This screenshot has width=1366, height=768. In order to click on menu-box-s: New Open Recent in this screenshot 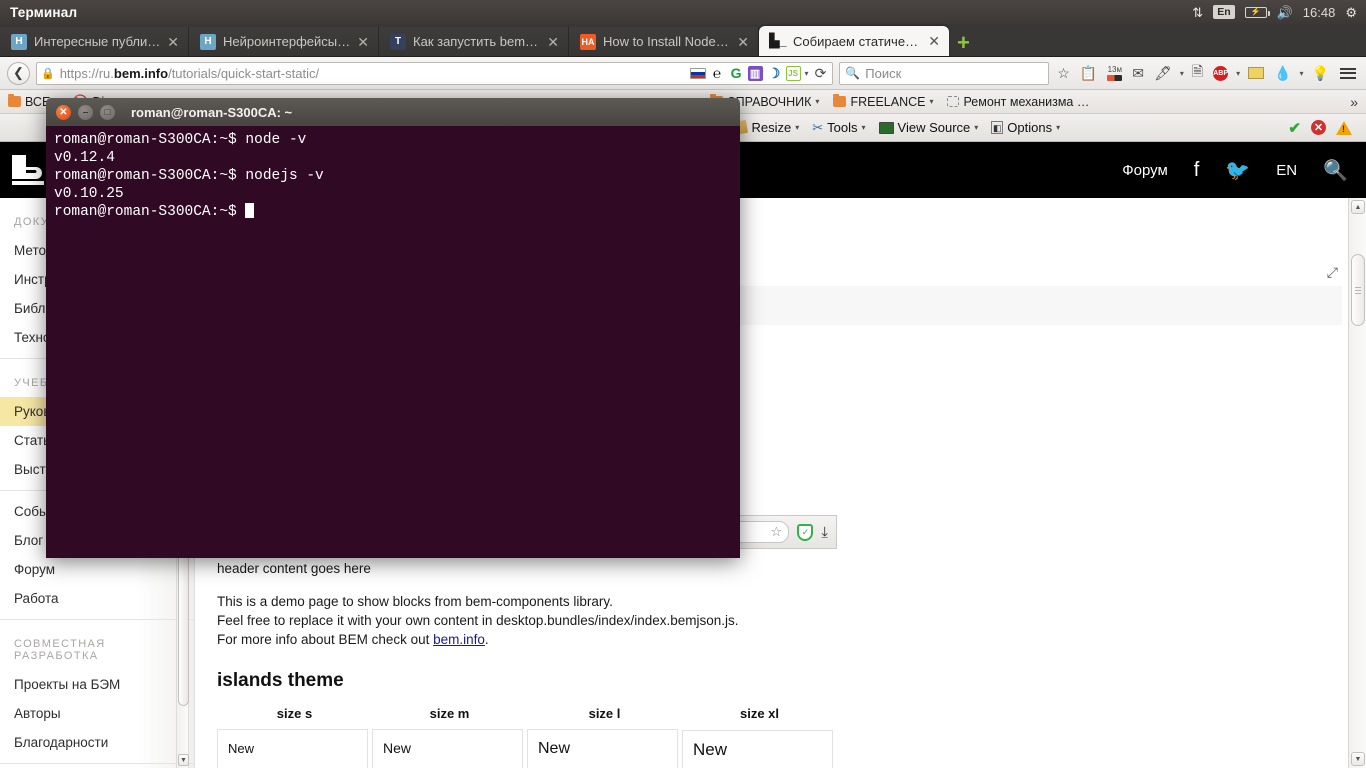, I will do `click(292, 748)`.